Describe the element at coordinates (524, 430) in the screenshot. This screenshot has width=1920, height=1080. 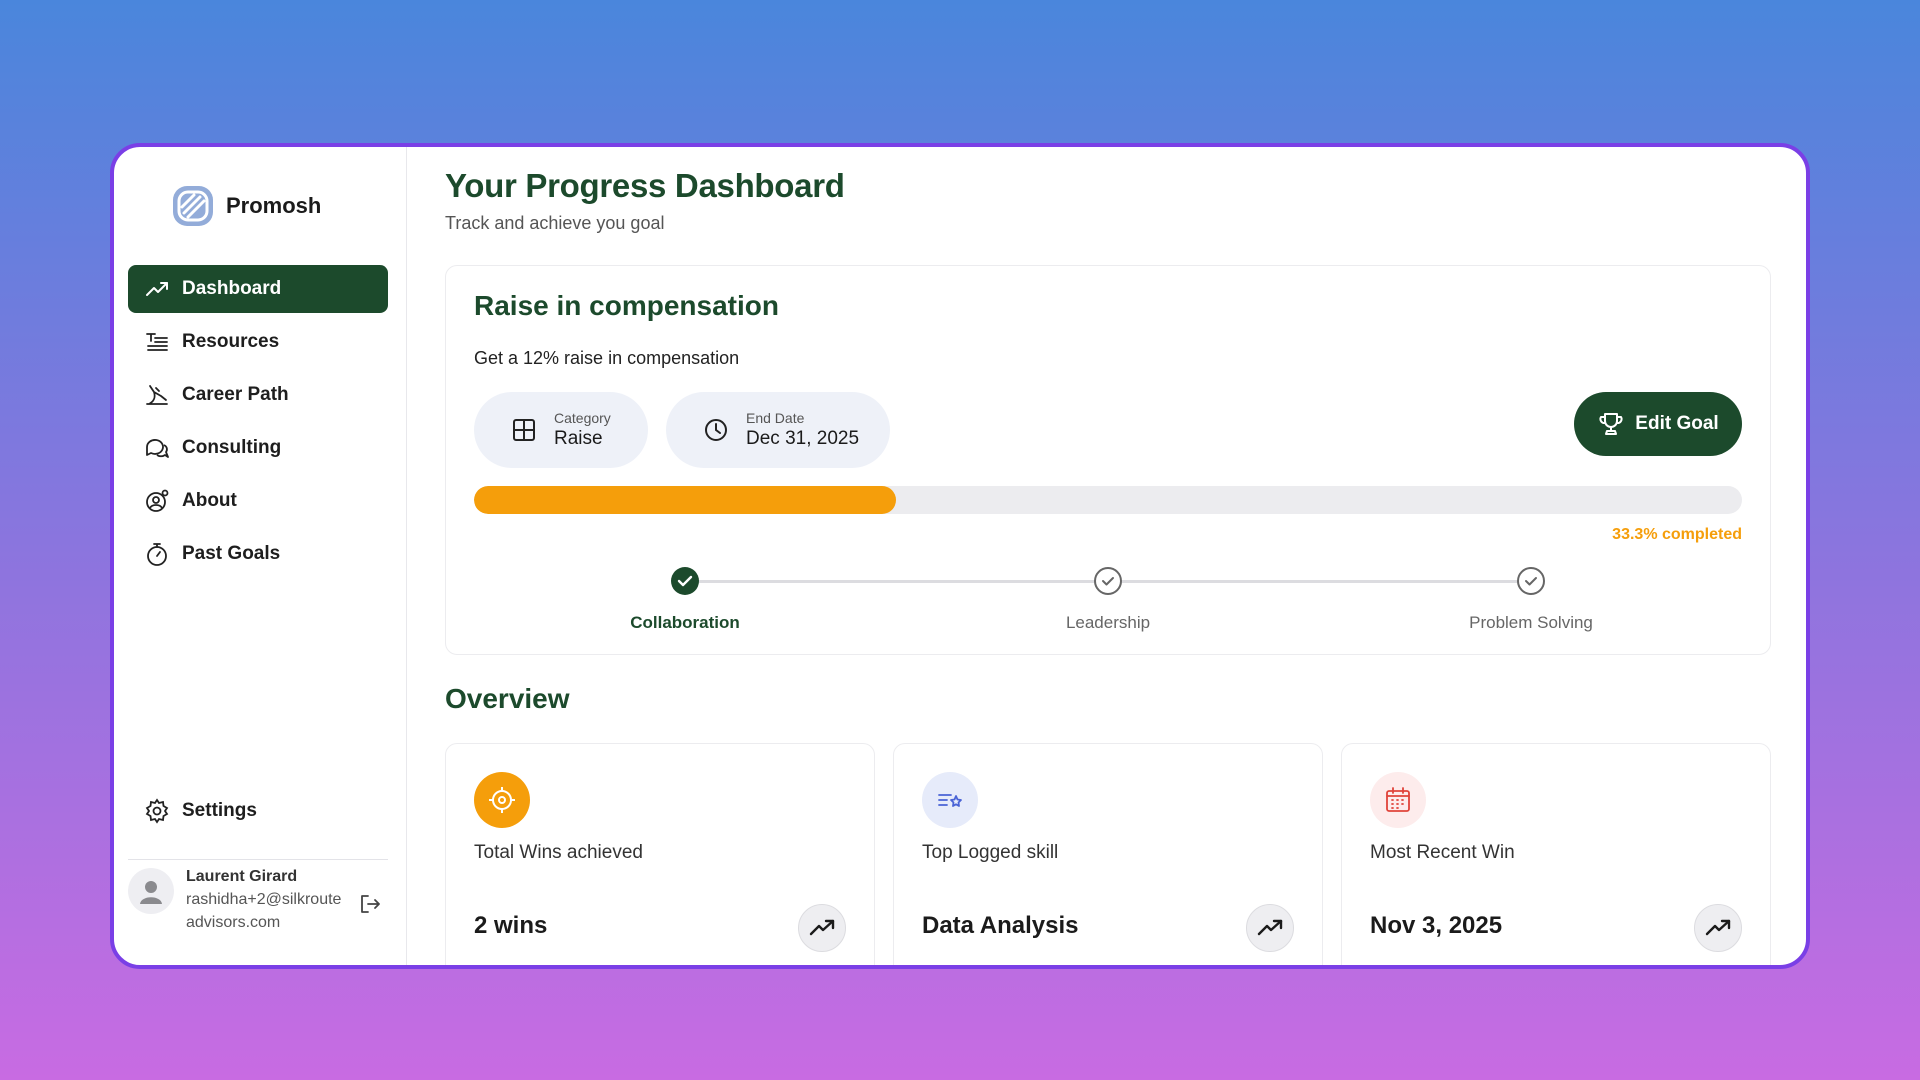
I see `grid-icon` at that location.